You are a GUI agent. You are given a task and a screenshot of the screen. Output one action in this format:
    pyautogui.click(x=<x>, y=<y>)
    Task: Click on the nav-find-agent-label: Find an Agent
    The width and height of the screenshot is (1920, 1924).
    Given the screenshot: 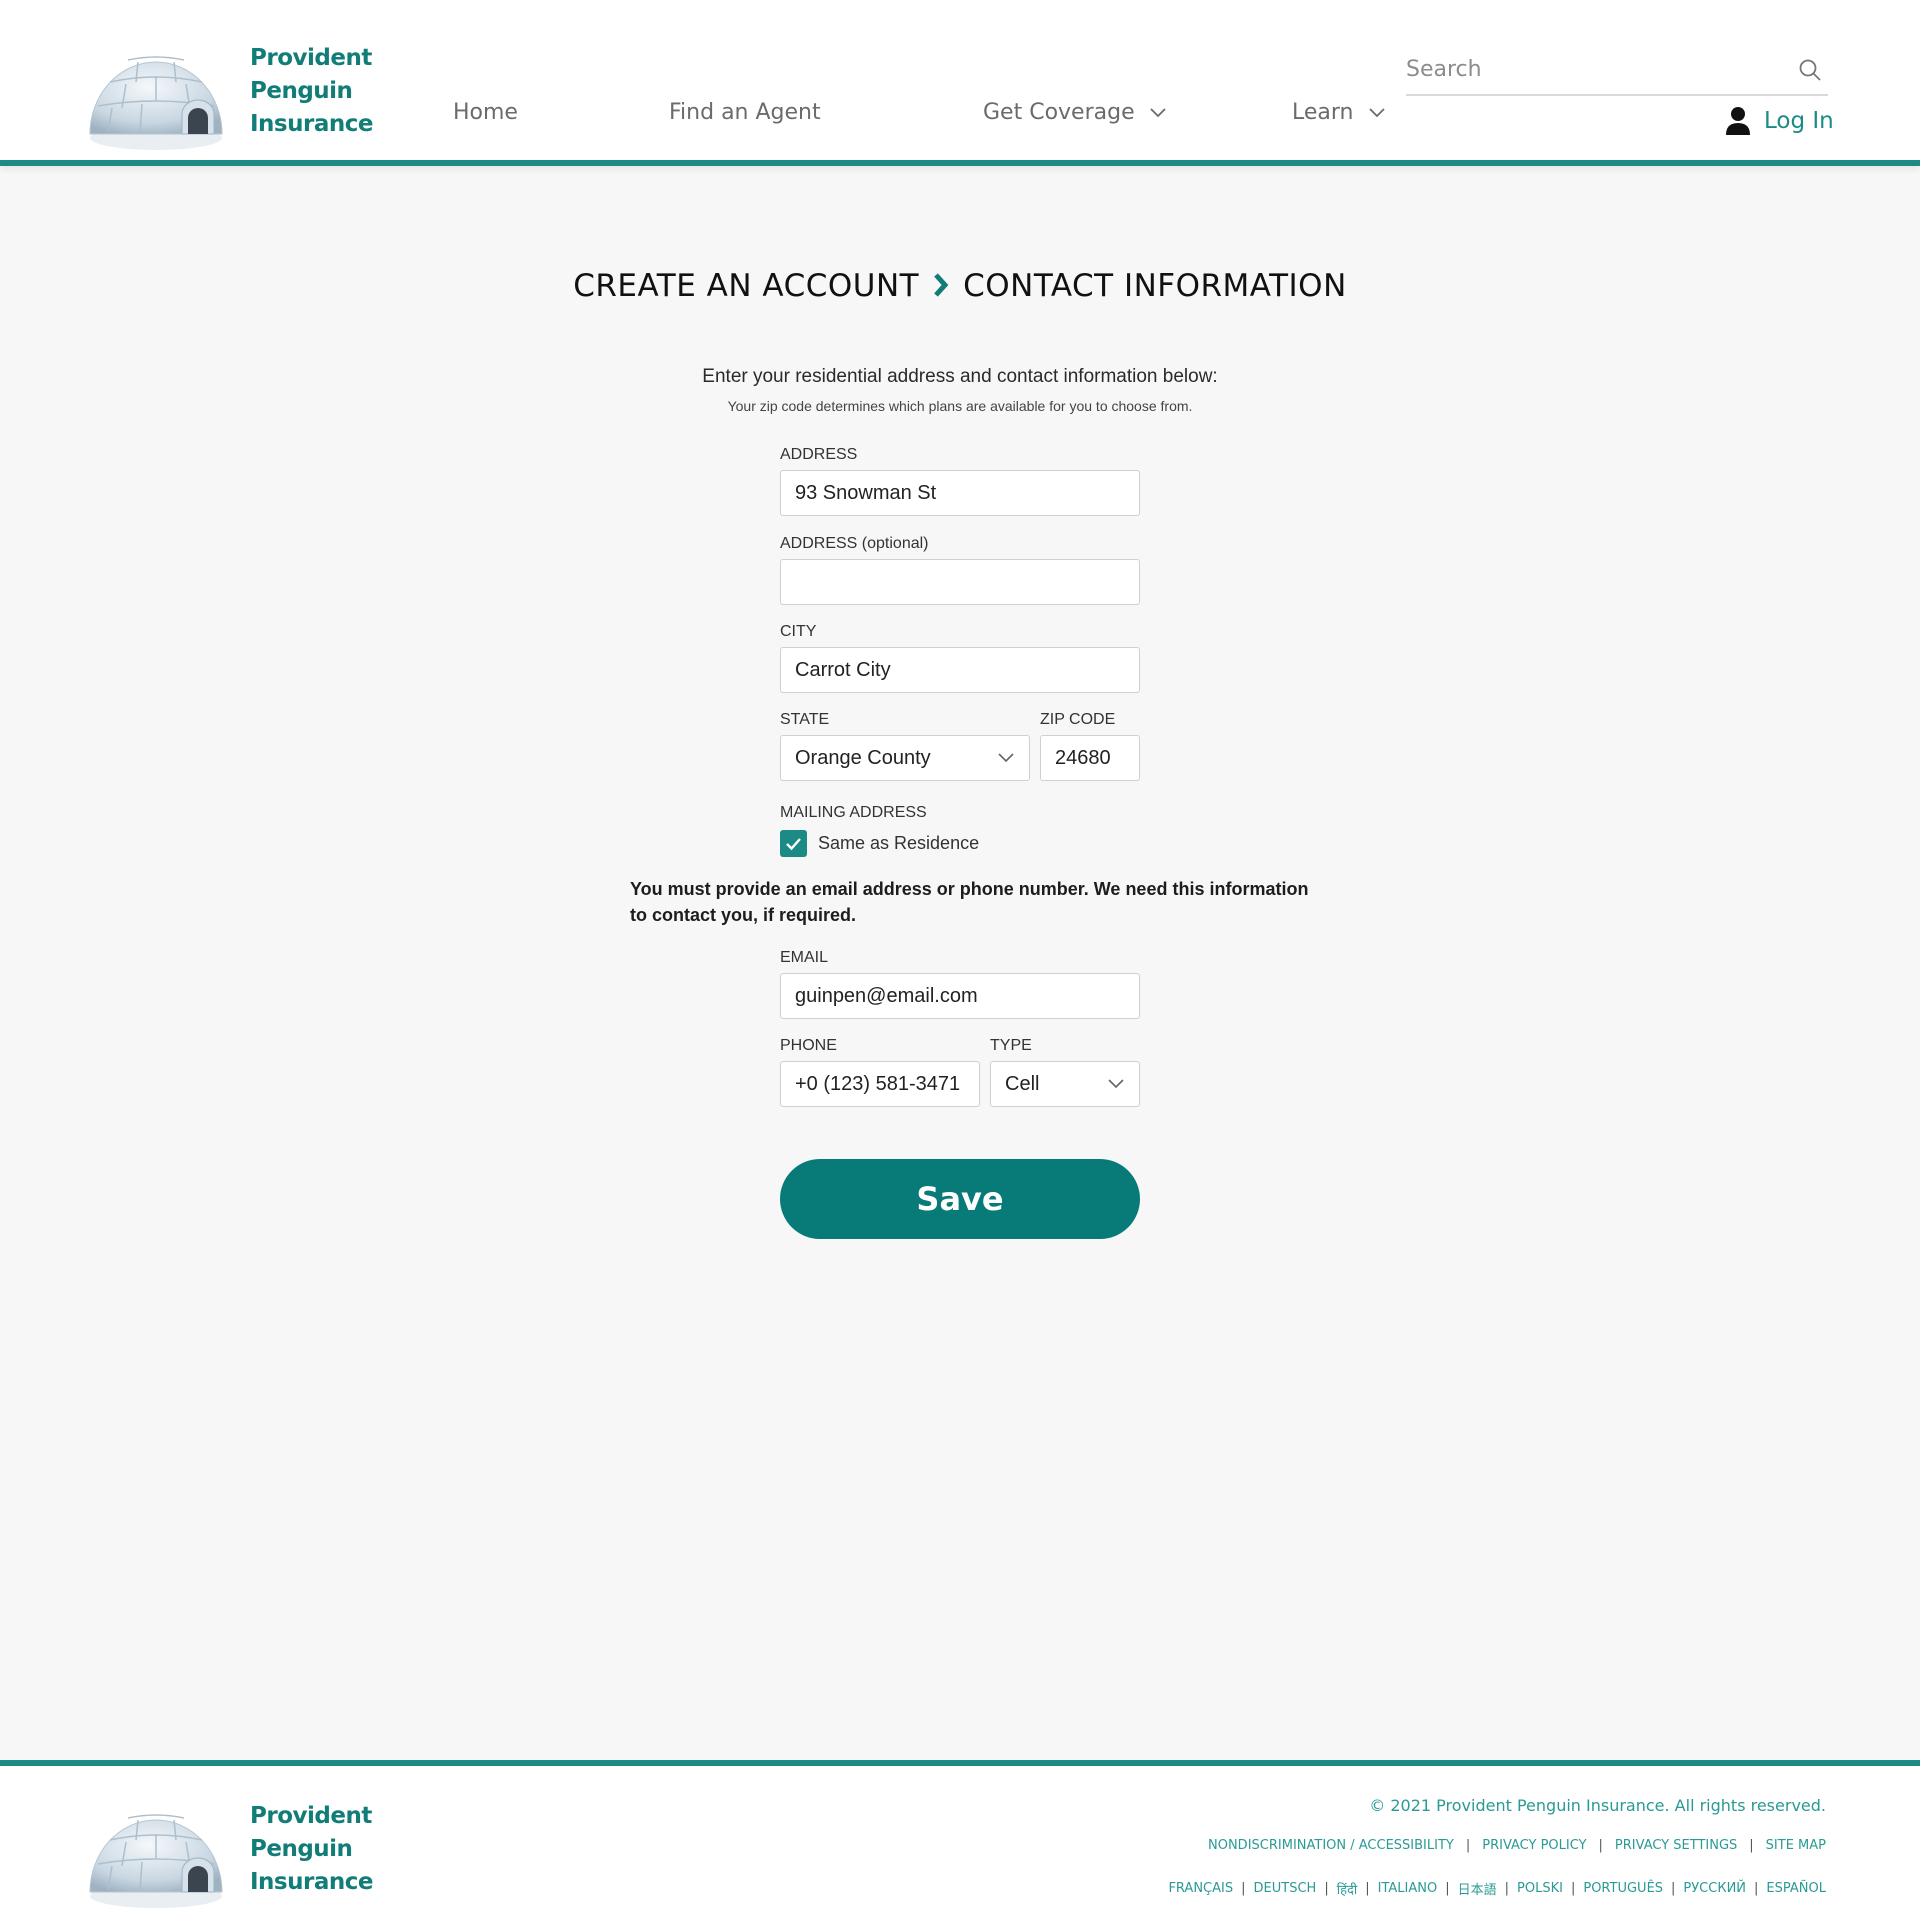 What is the action you would take?
    pyautogui.click(x=745, y=112)
    